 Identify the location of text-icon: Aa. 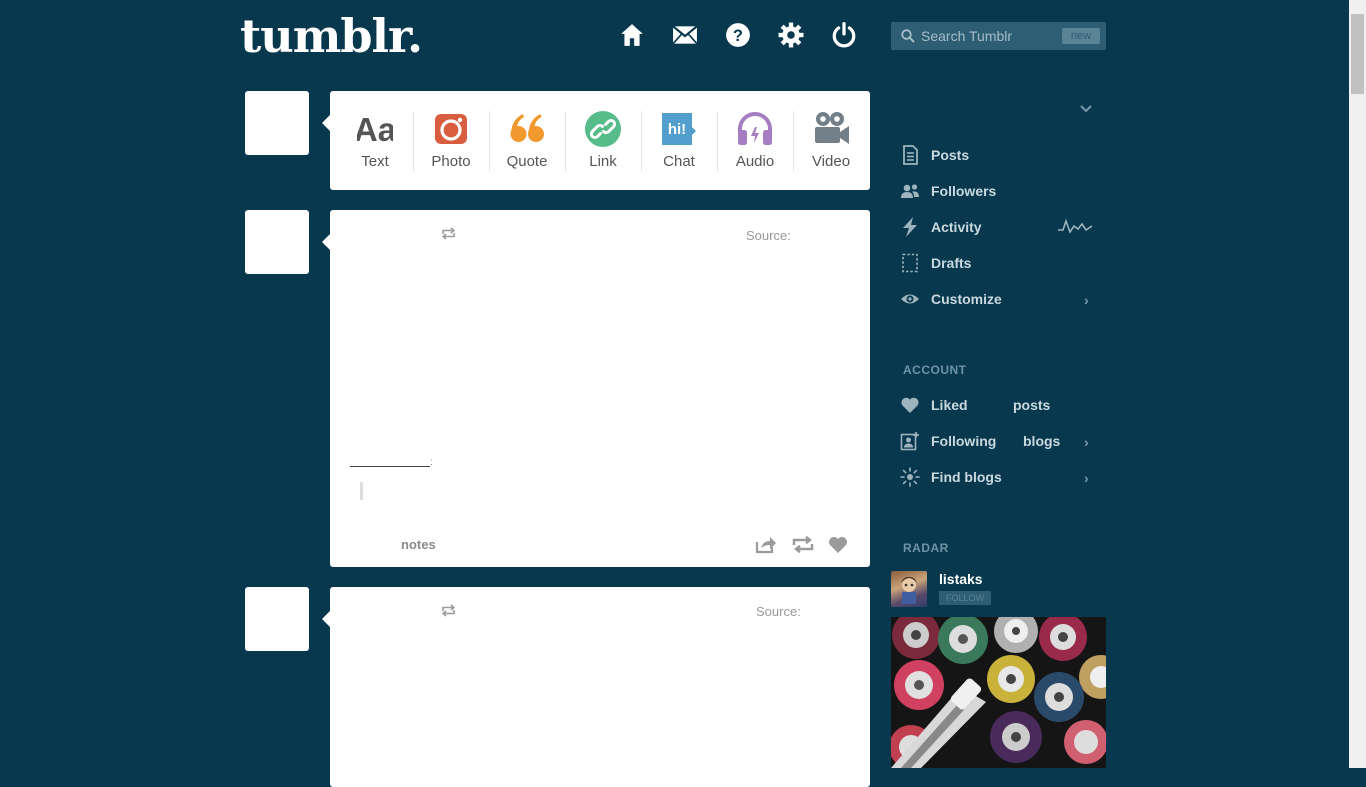
(375, 129).